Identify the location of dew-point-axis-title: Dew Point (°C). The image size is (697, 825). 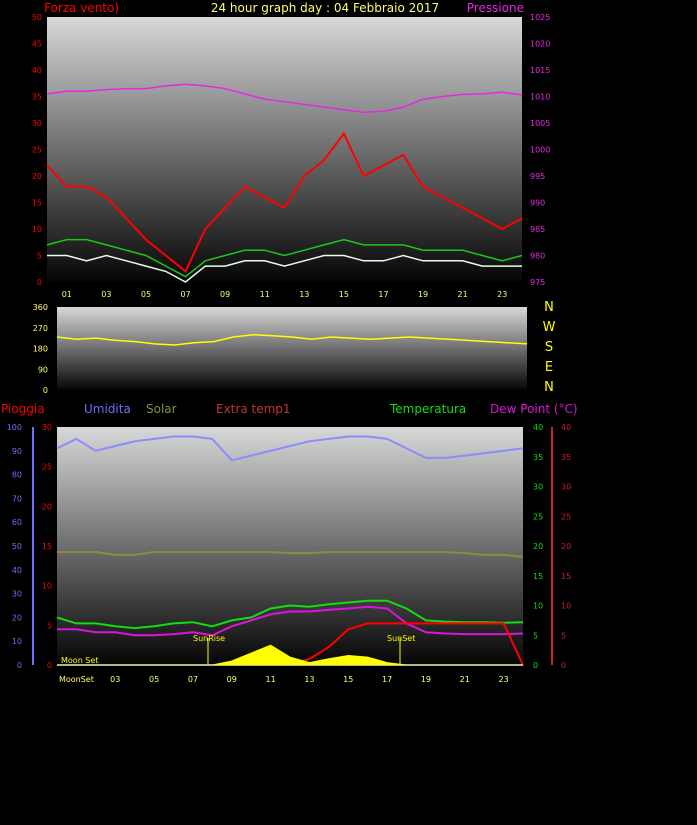
(534, 409).